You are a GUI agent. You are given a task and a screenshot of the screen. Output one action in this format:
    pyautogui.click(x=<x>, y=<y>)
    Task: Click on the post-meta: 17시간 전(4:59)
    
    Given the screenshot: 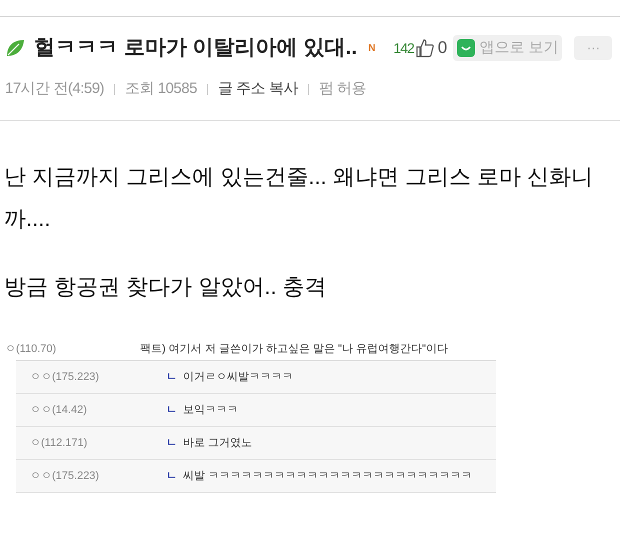 What is the action you would take?
    pyautogui.click(x=54, y=88)
    